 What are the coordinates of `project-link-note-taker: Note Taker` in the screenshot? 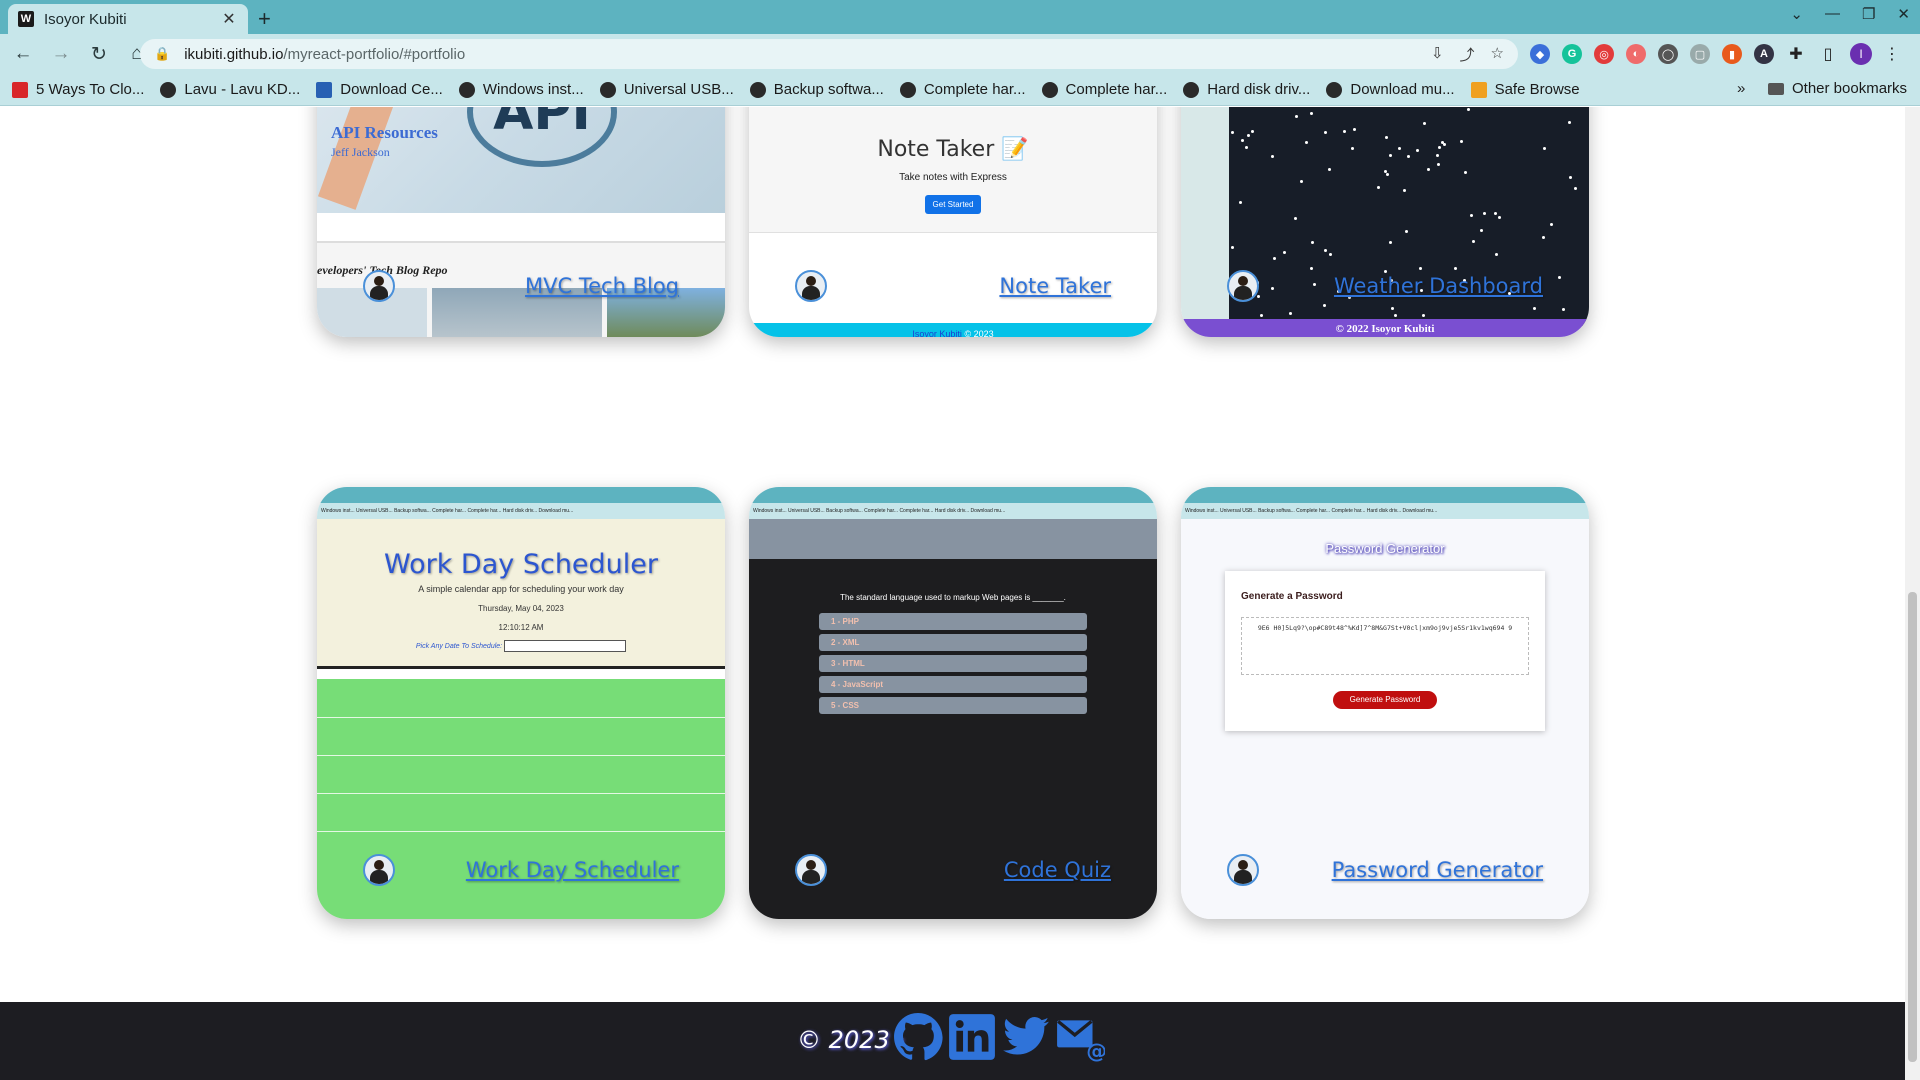 It's located at (1055, 286).